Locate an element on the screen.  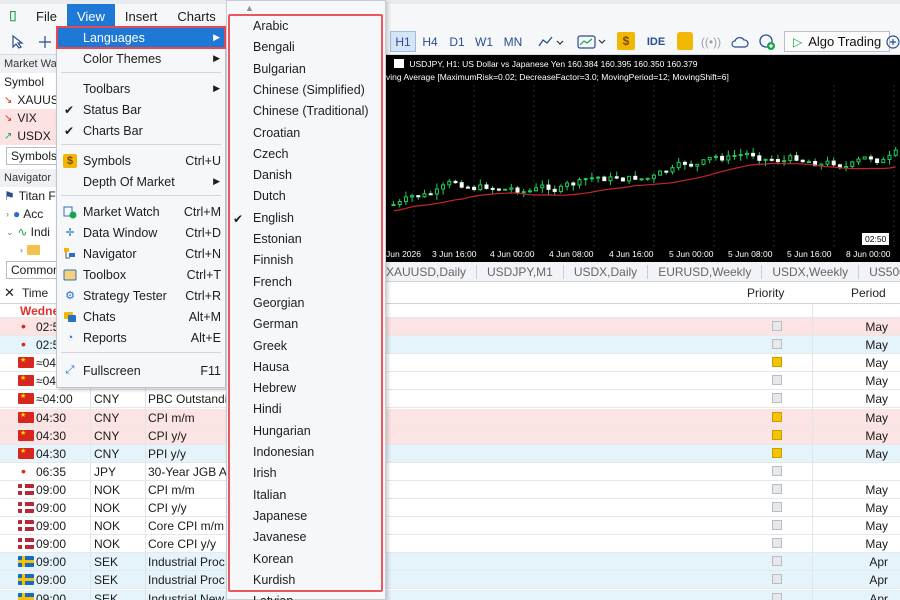
symbols-tab: Symbols is located at coordinates (31, 156).